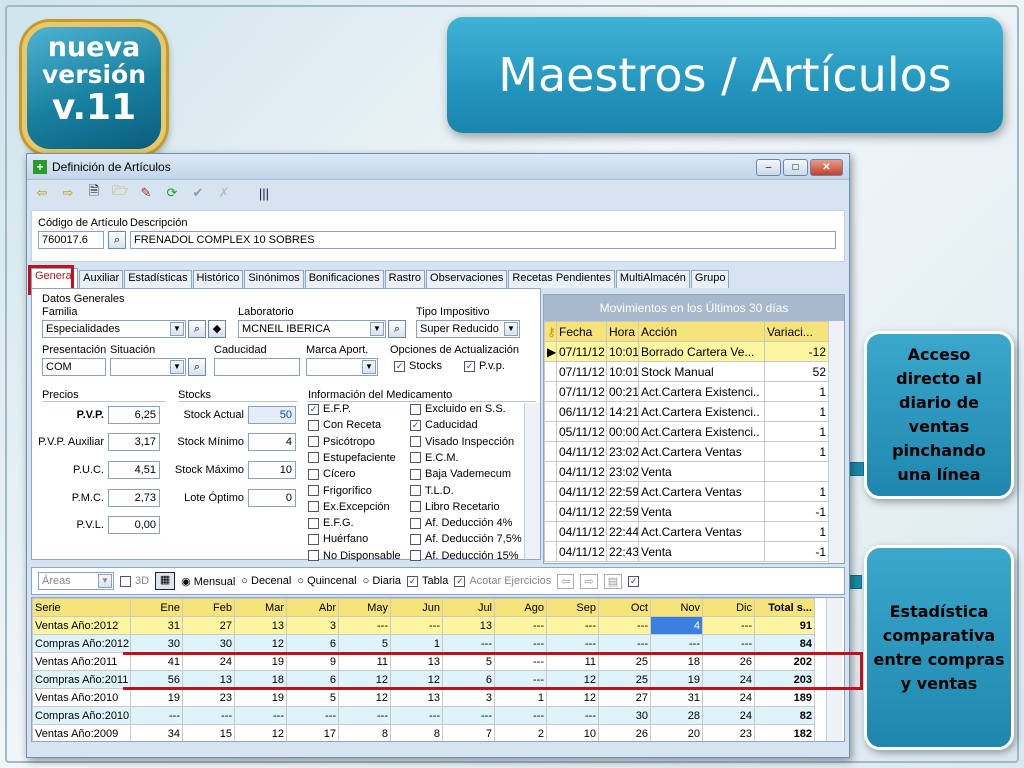  I want to click on situacion-select: ▼, so click(148, 367).